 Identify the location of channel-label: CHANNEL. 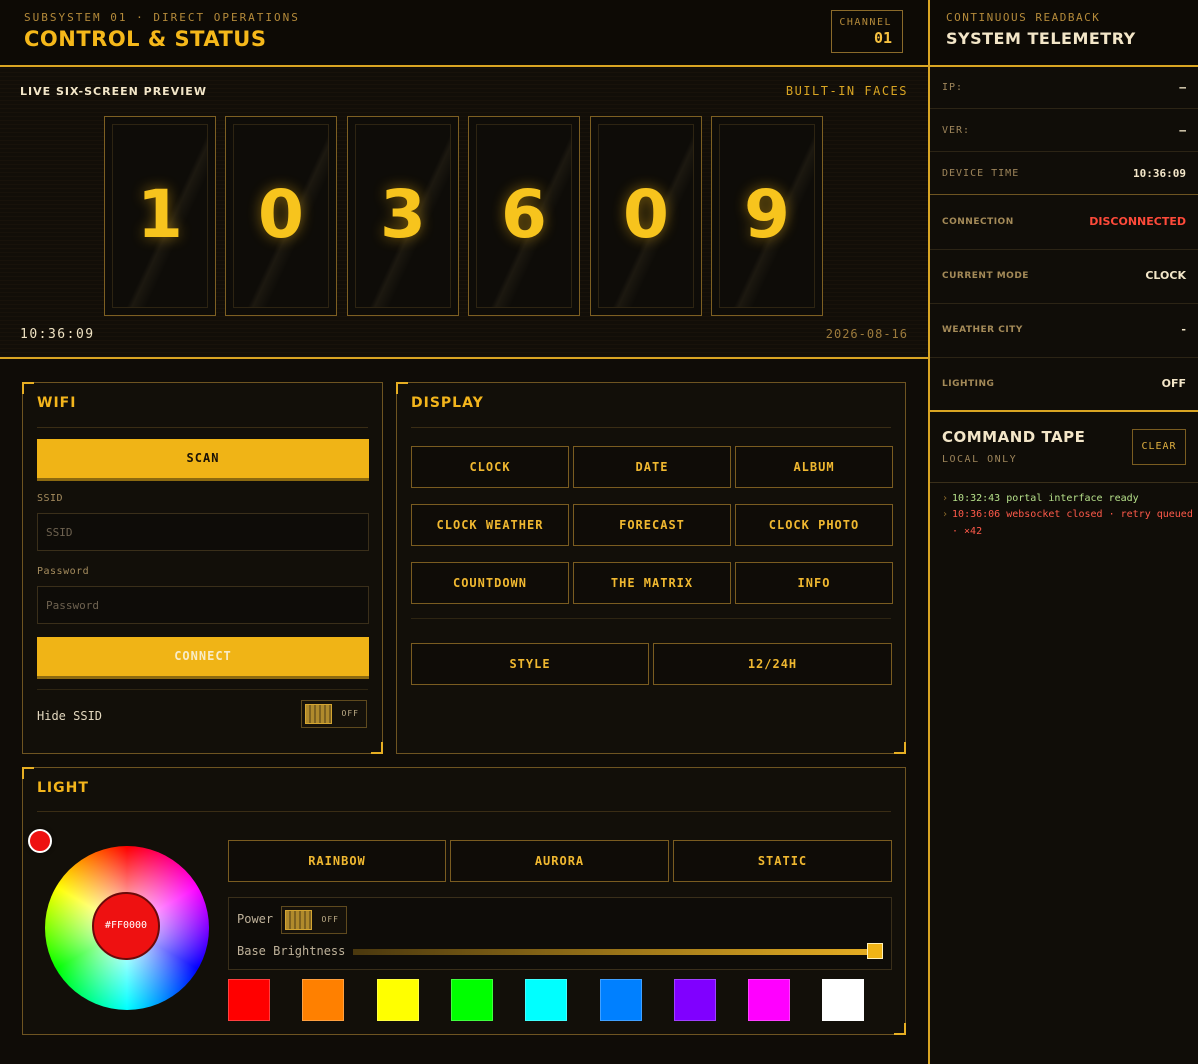
(865, 22).